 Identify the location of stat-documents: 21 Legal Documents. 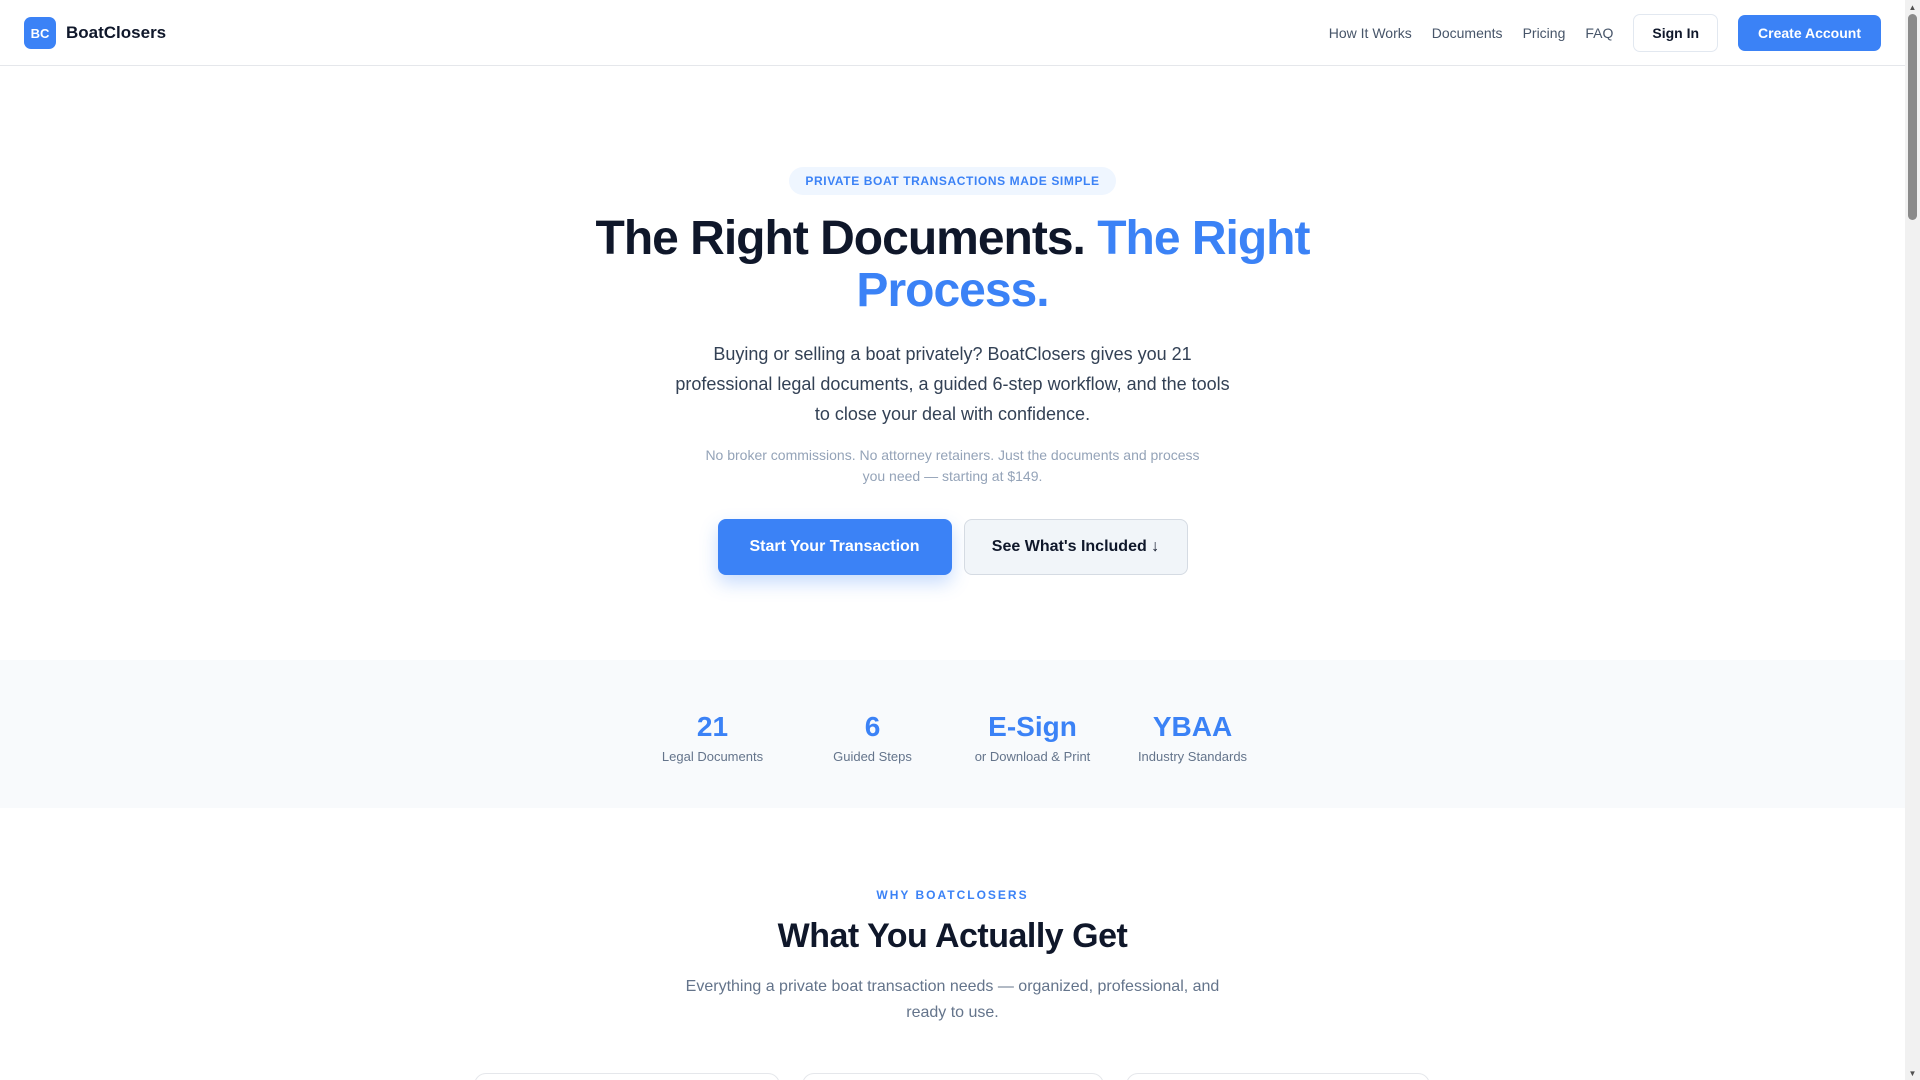
(713, 737).